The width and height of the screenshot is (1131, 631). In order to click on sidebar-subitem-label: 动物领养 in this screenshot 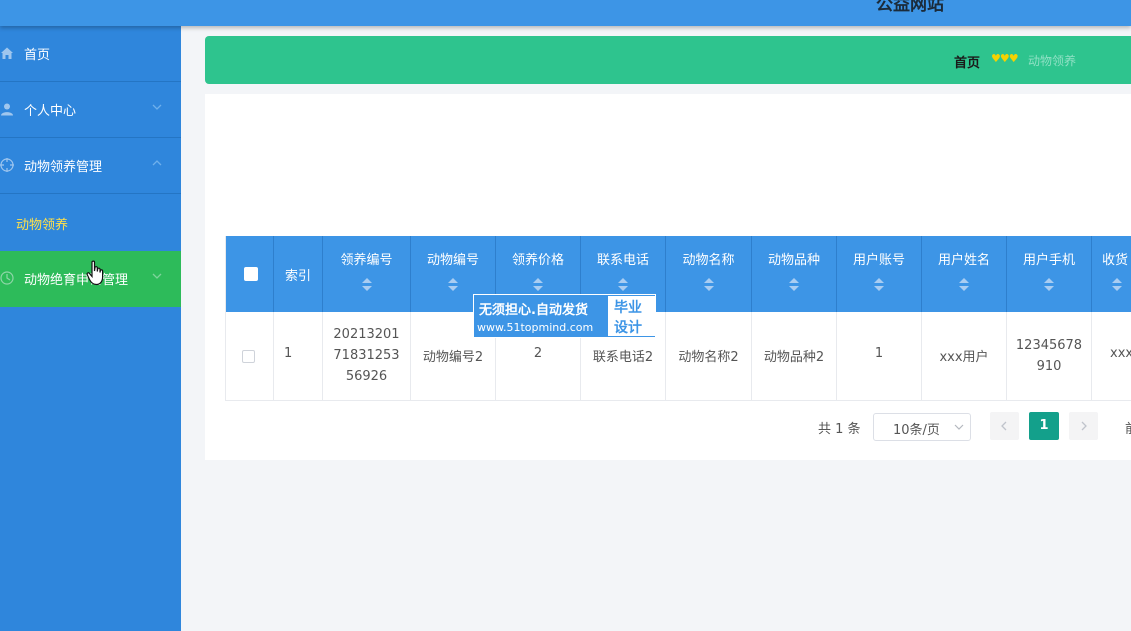, I will do `click(42, 225)`.